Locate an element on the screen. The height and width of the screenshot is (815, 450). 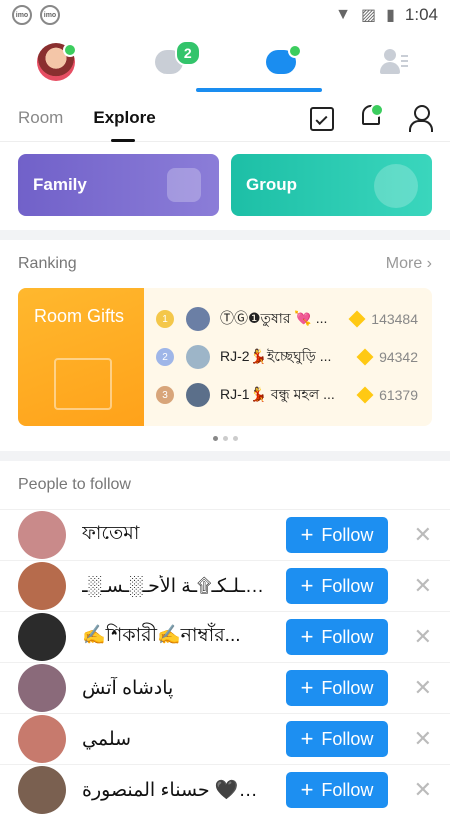
list-item: پادشاه آتش +Follow ✕ is located at coordinates (225, 687).